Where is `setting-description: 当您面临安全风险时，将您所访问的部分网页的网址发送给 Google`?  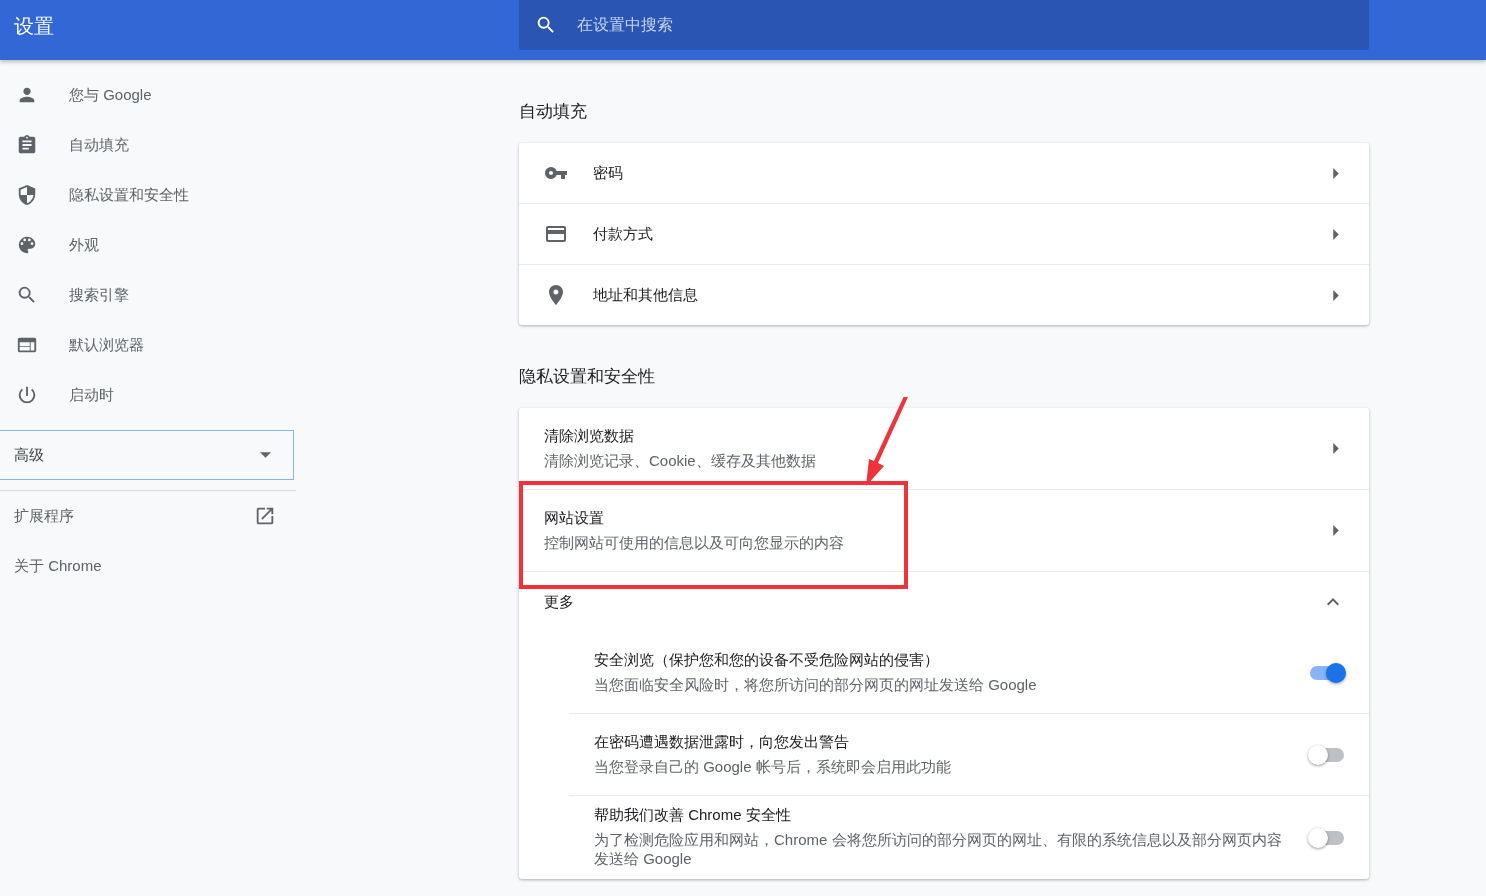 setting-description: 当您面临安全风险时，将您所访问的部分网页的网址发送给 Google is located at coordinates (816, 685).